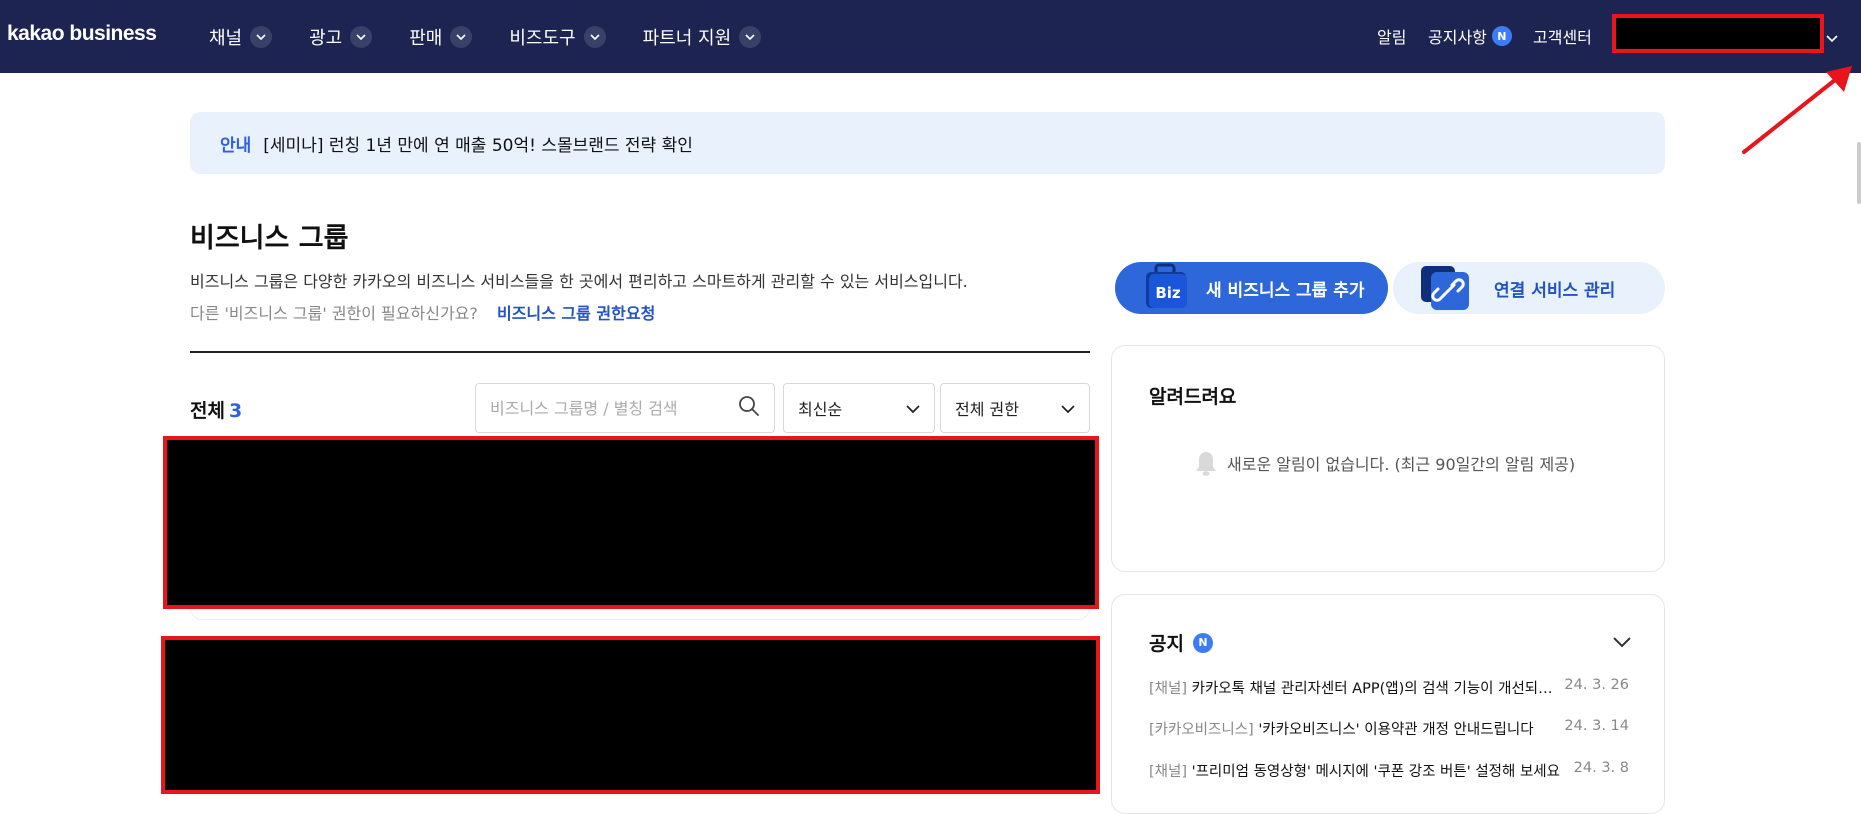  What do you see at coordinates (1375, 772) in the screenshot?
I see `notice-text: '프리미엄 동영상형' 메시지에 '쿠폰 강조 버튼' 설정해 보세요` at bounding box center [1375, 772].